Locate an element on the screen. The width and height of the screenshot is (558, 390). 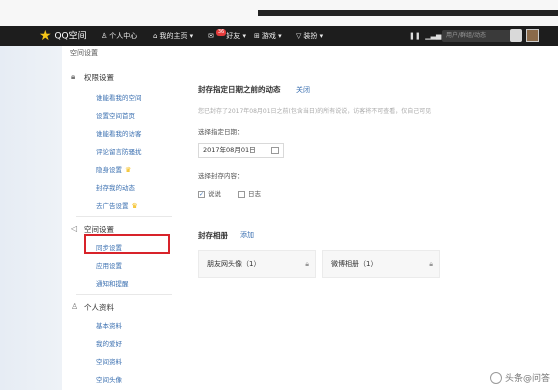
left-background-band is located at coordinates (31, 218).